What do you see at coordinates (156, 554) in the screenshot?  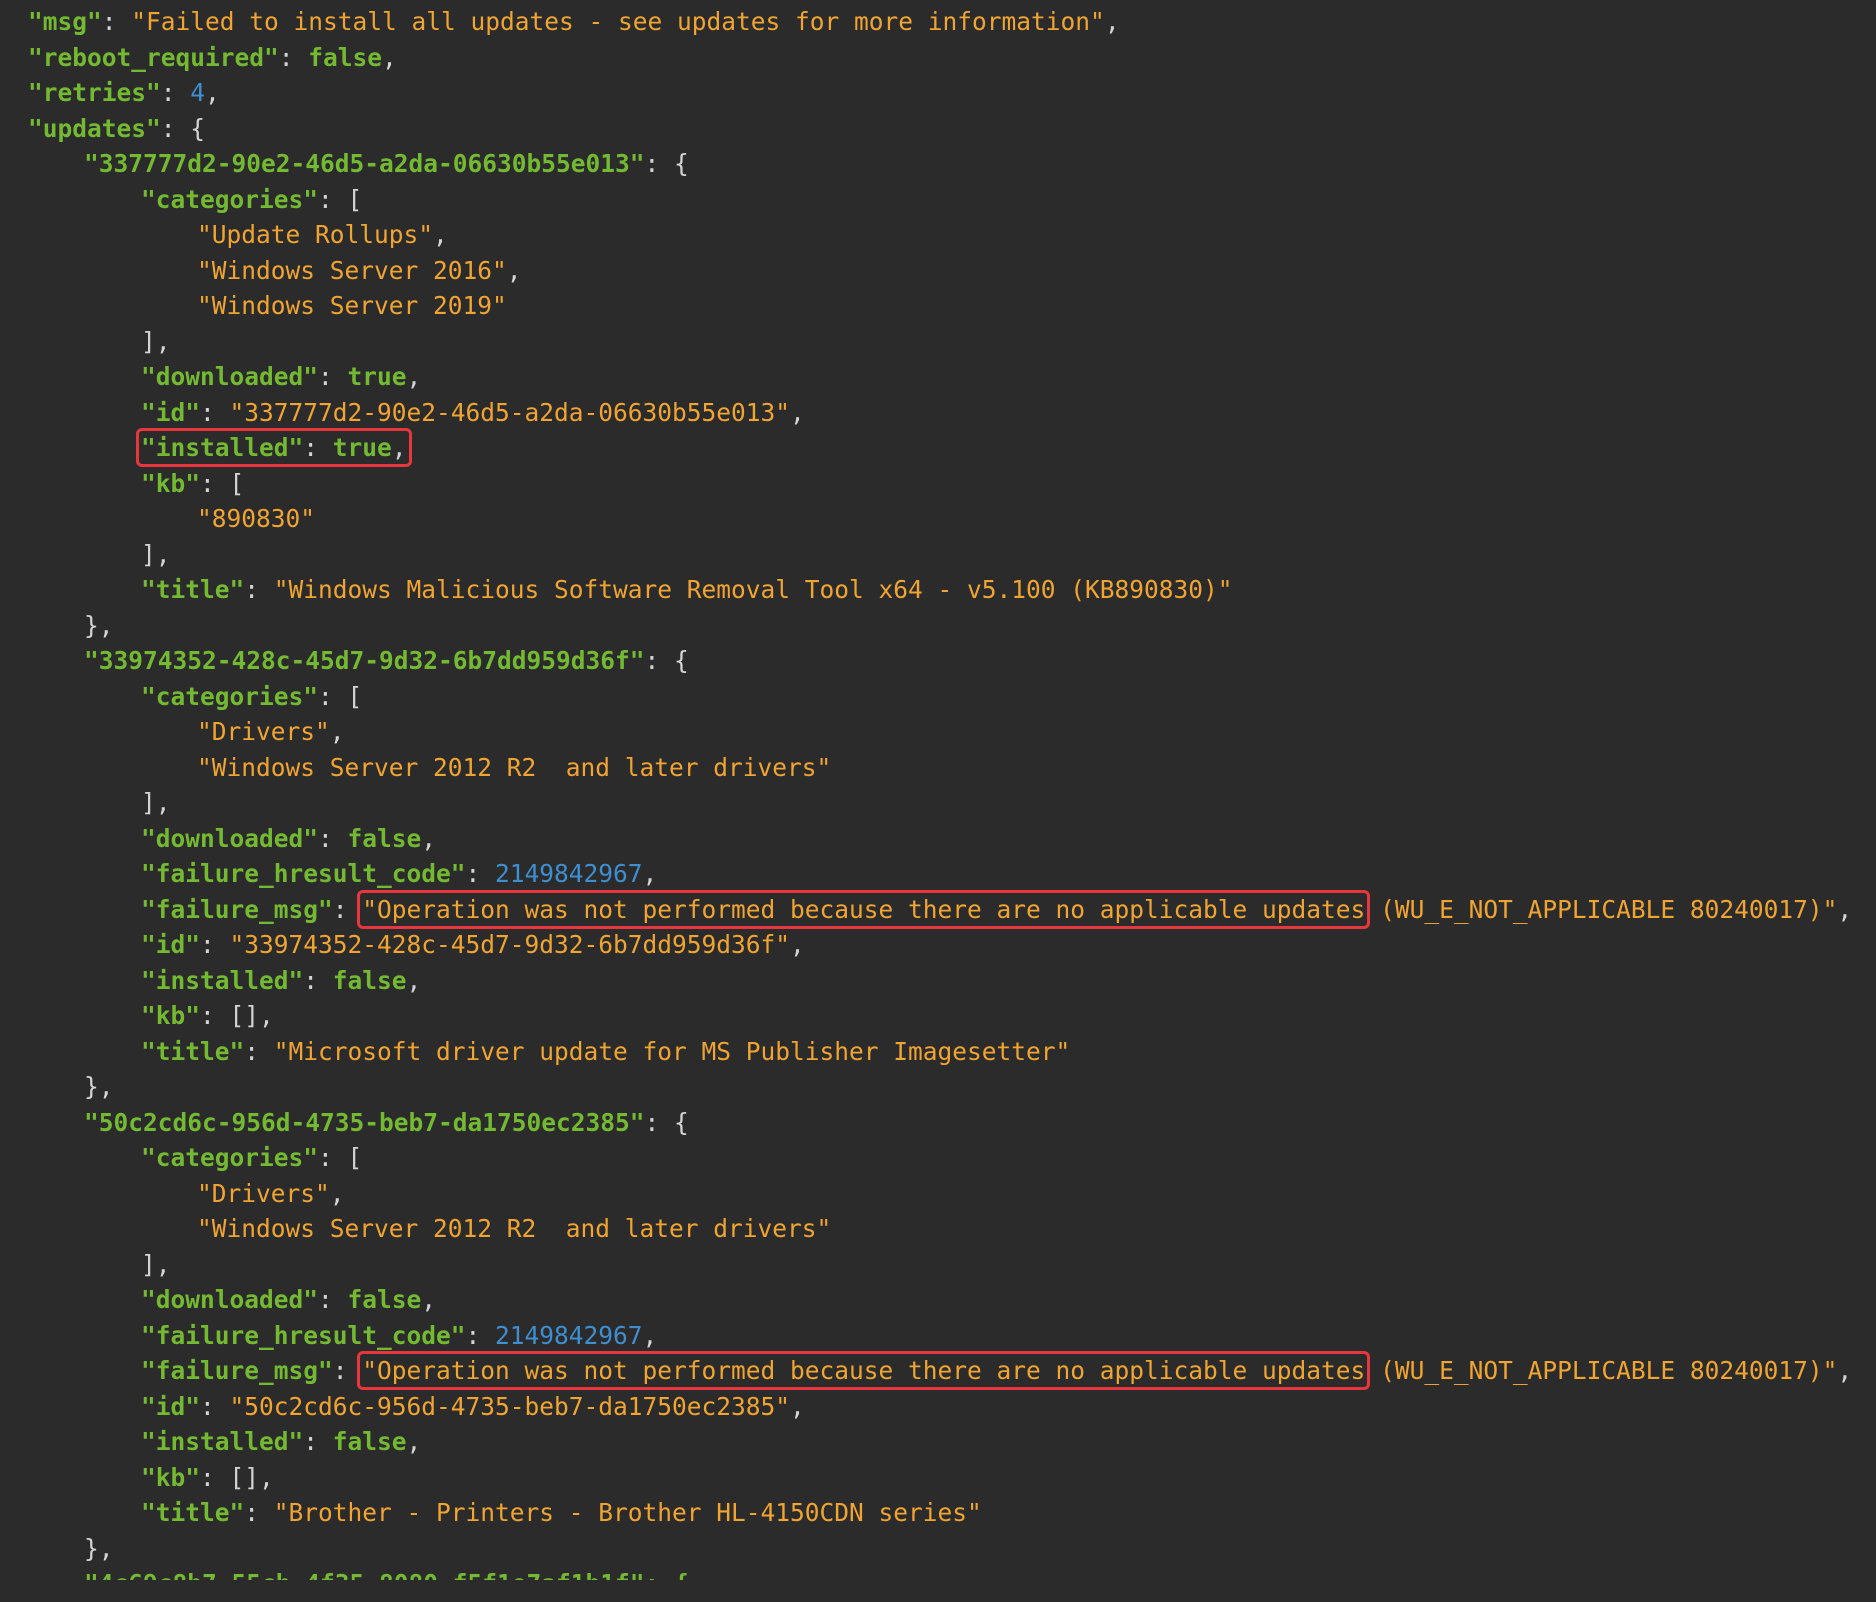 I see `kb-close: ],` at bounding box center [156, 554].